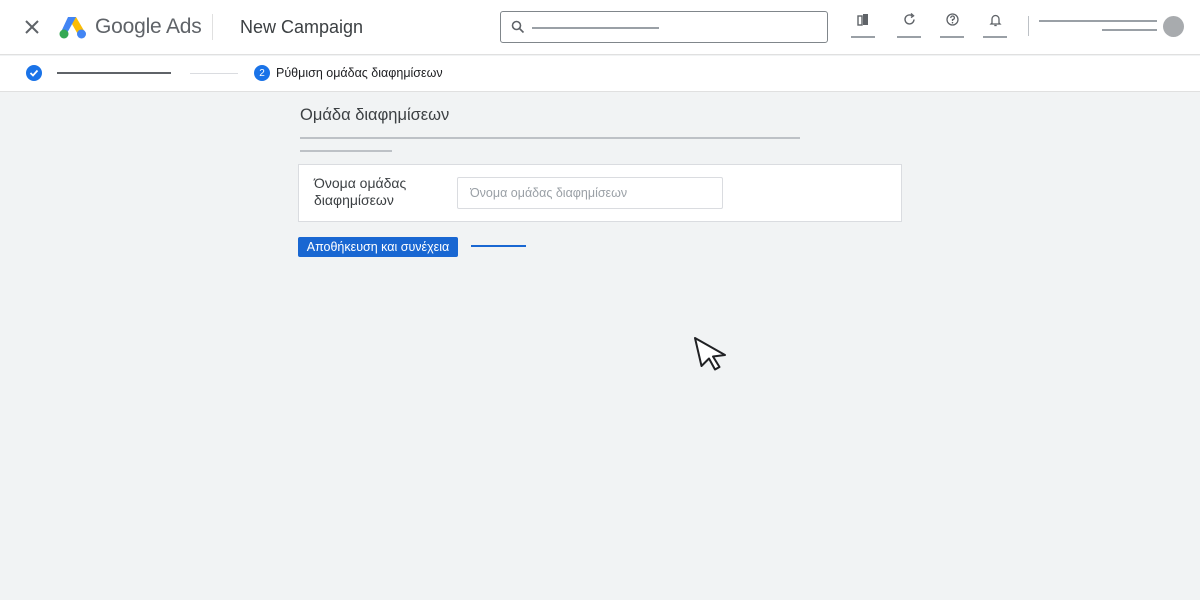 This screenshot has height=600, width=1200. What do you see at coordinates (664, 27) in the screenshot?
I see `search-input` at bounding box center [664, 27].